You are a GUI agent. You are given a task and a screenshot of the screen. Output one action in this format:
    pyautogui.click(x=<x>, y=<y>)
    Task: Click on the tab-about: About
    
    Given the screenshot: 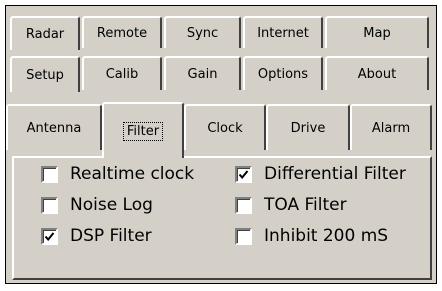 What is the action you would take?
    pyautogui.click(x=377, y=73)
    